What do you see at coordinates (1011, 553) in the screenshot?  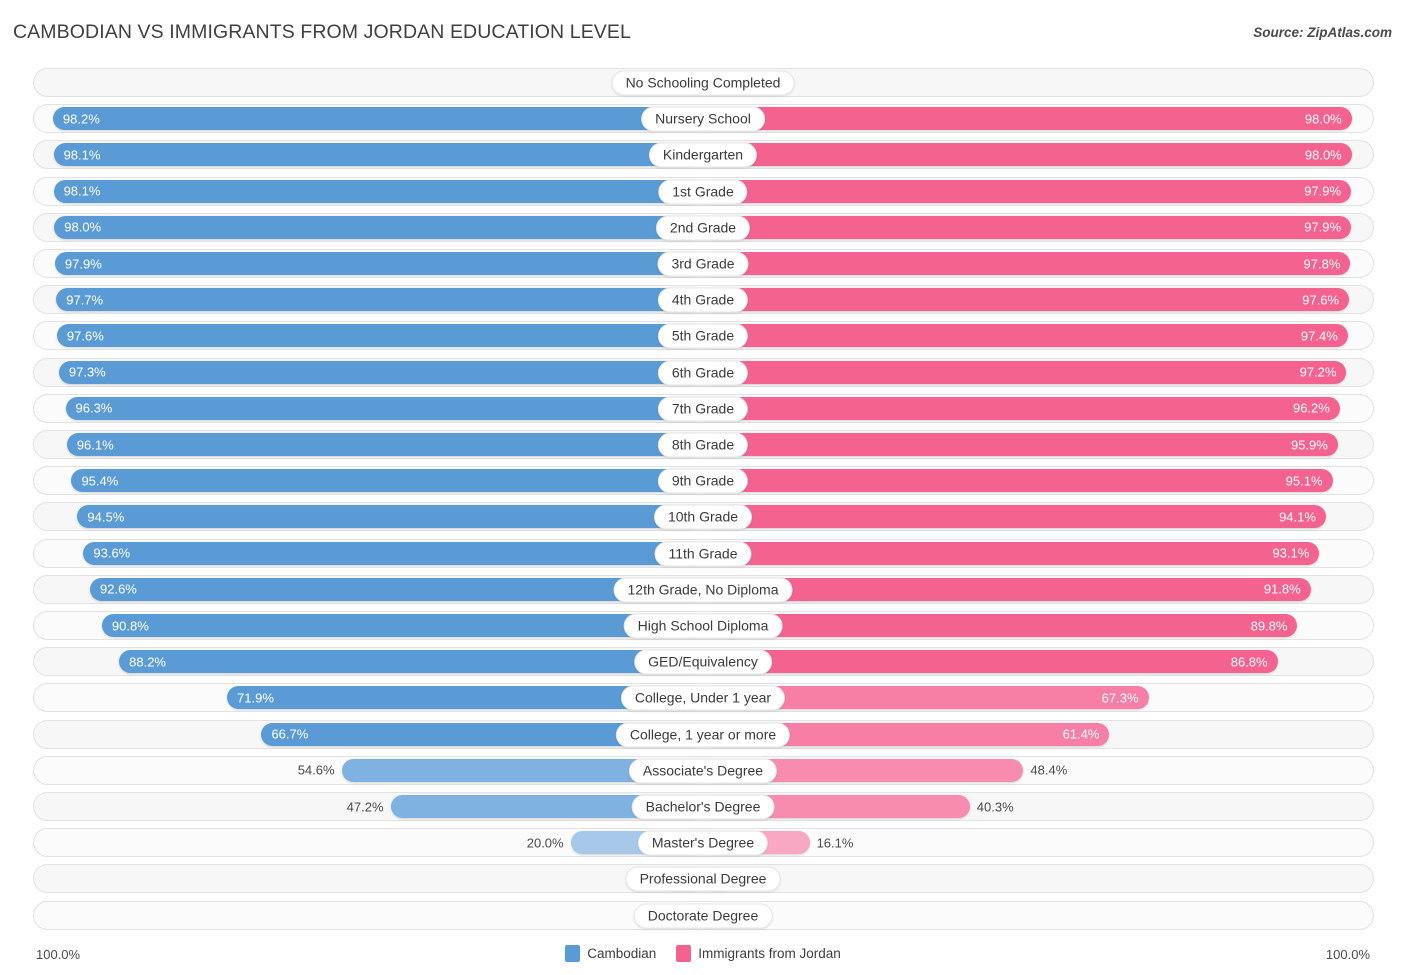 I see `bar-immigrants-from-jordan: 93.1%` at bounding box center [1011, 553].